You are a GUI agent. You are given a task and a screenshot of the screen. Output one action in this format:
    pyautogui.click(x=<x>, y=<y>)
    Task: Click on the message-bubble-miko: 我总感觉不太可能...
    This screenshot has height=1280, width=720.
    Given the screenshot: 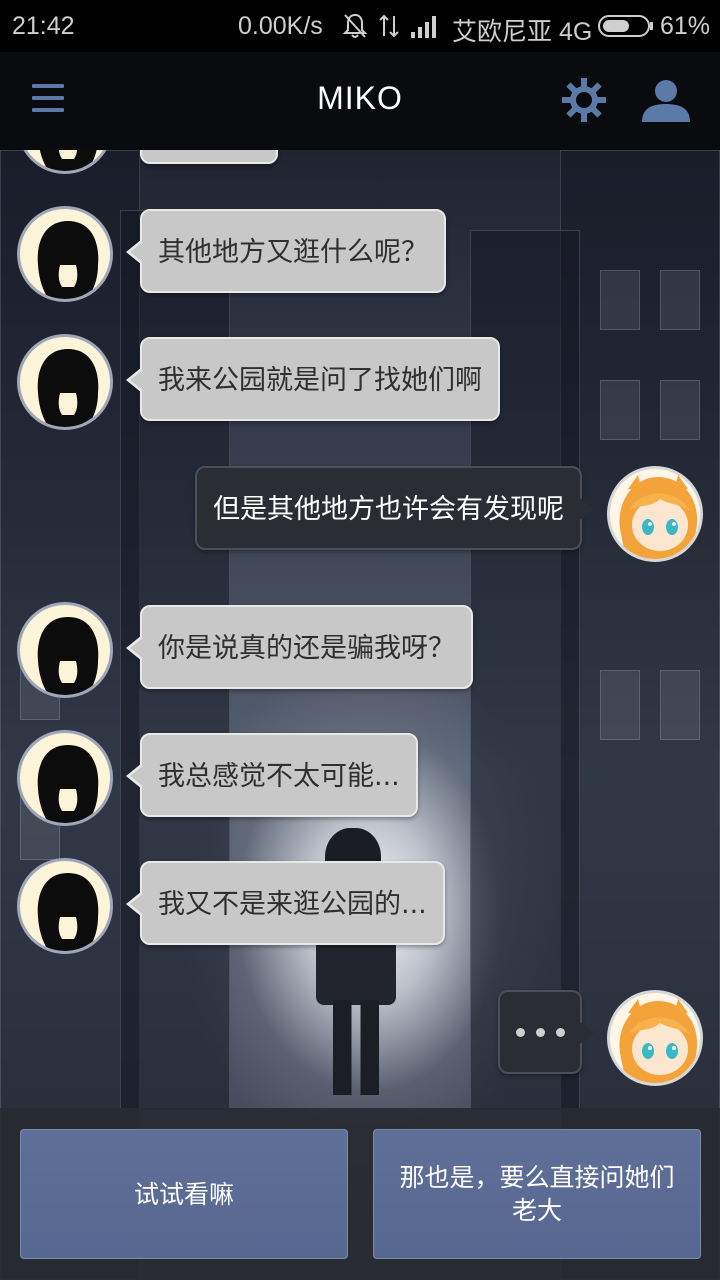 What is the action you would take?
    pyautogui.click(x=272, y=775)
    